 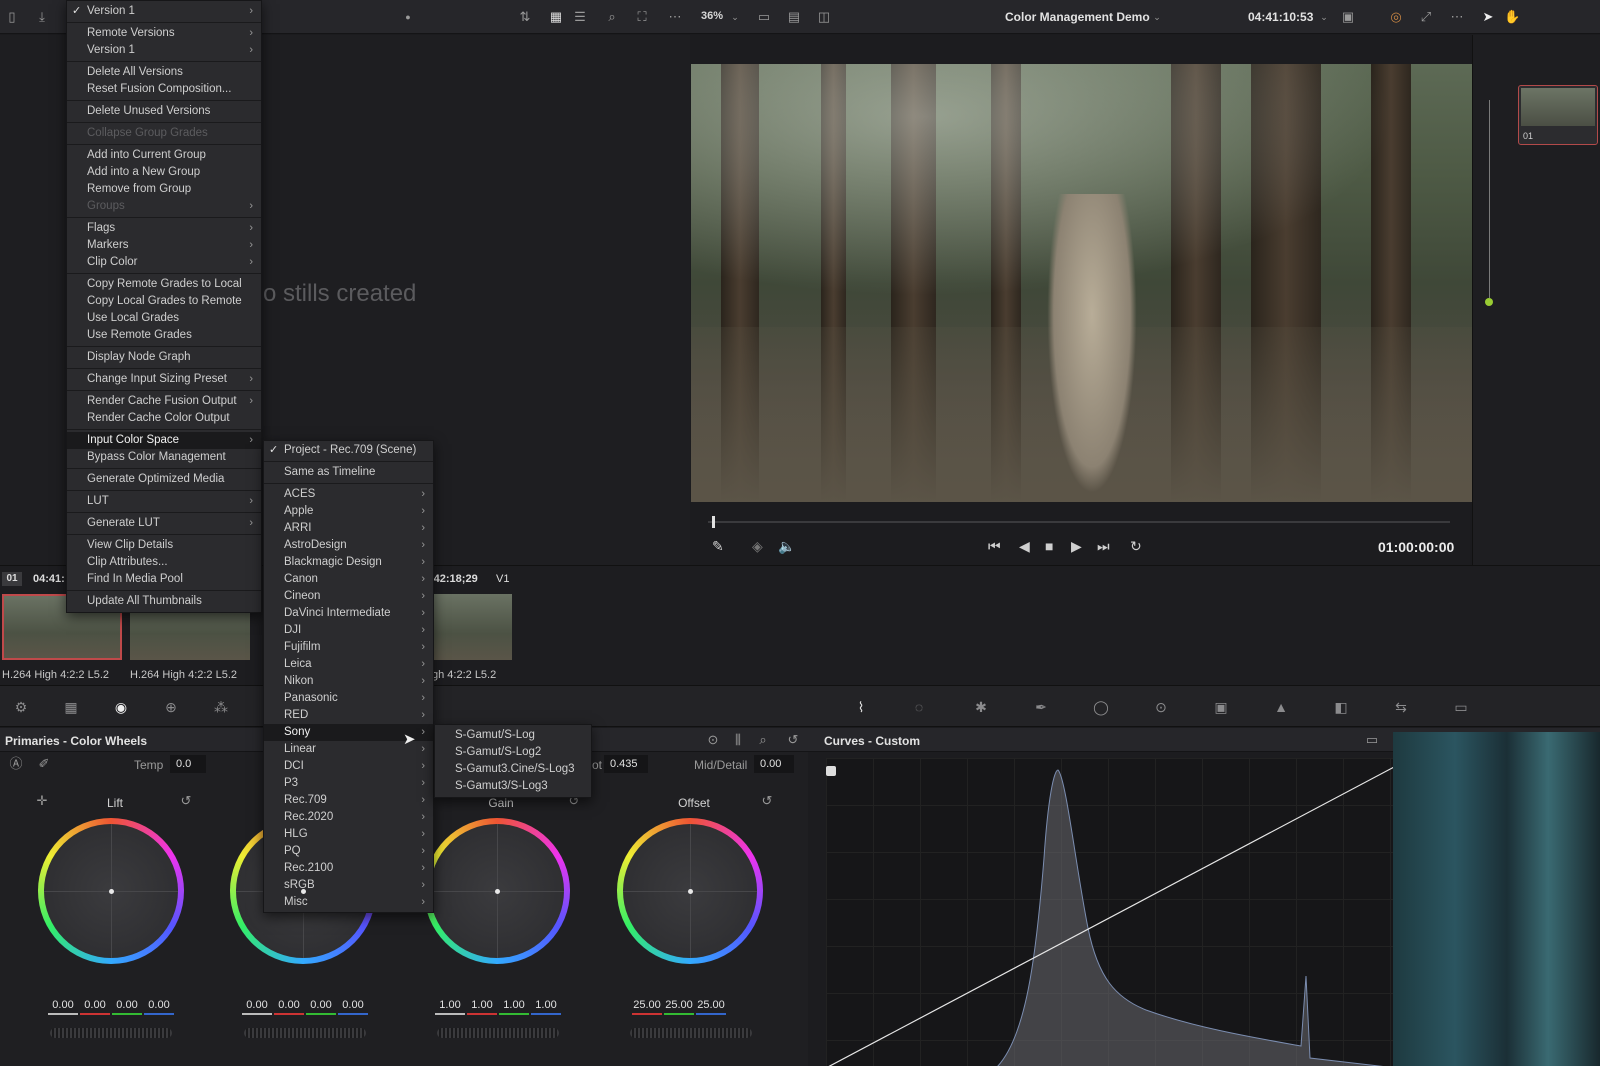 I want to click on sizing-icon: ⇆, so click(x=1401, y=707).